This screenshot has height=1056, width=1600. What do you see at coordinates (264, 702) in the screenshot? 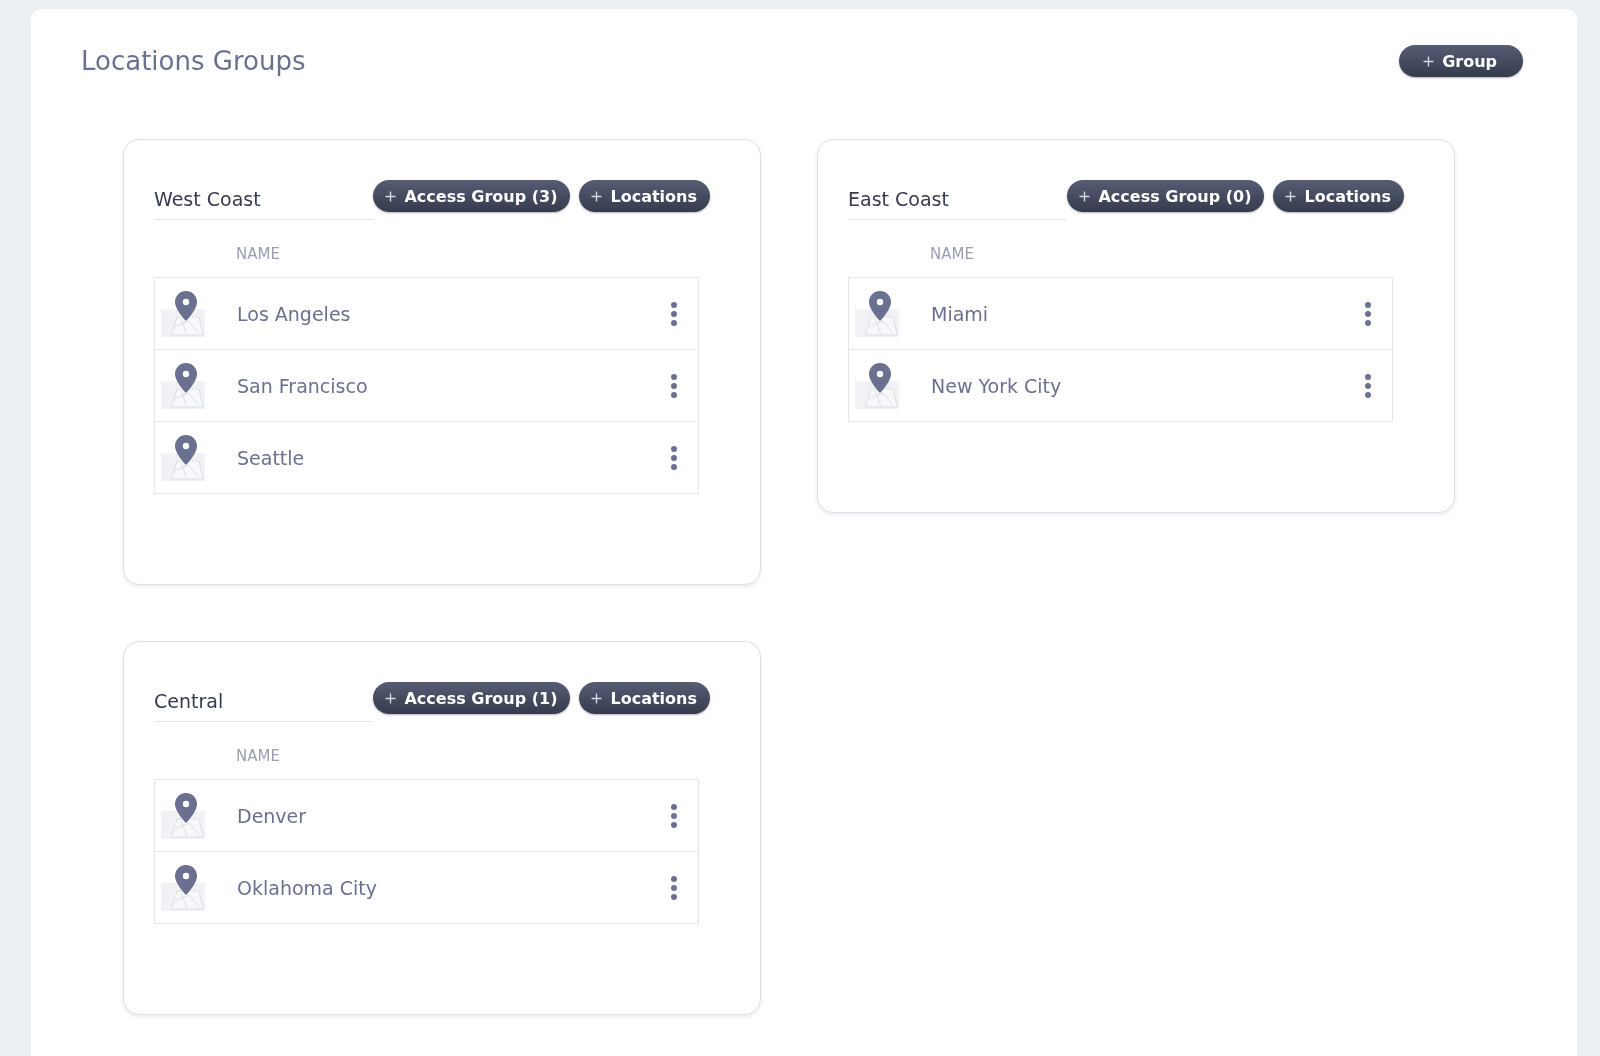
I see `group-title: Central` at bounding box center [264, 702].